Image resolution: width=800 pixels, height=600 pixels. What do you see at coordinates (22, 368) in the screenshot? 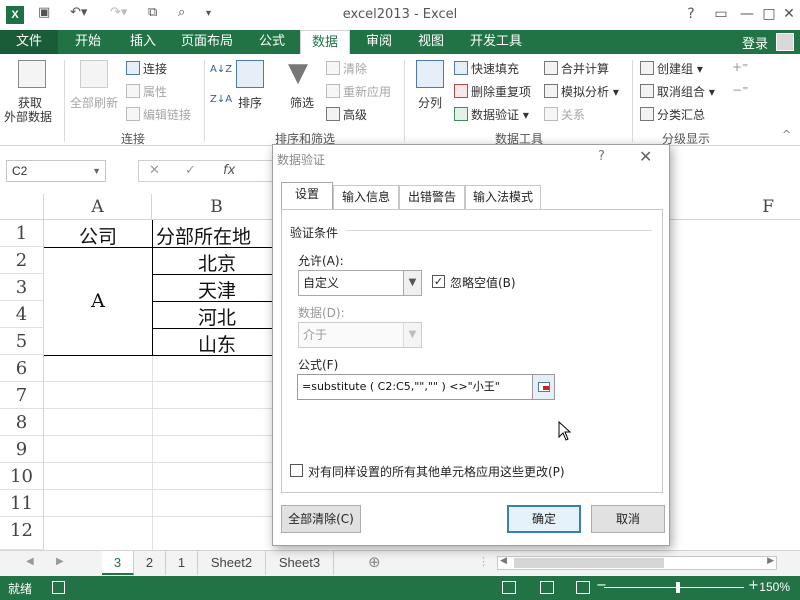
I see `row-header: 6` at bounding box center [22, 368].